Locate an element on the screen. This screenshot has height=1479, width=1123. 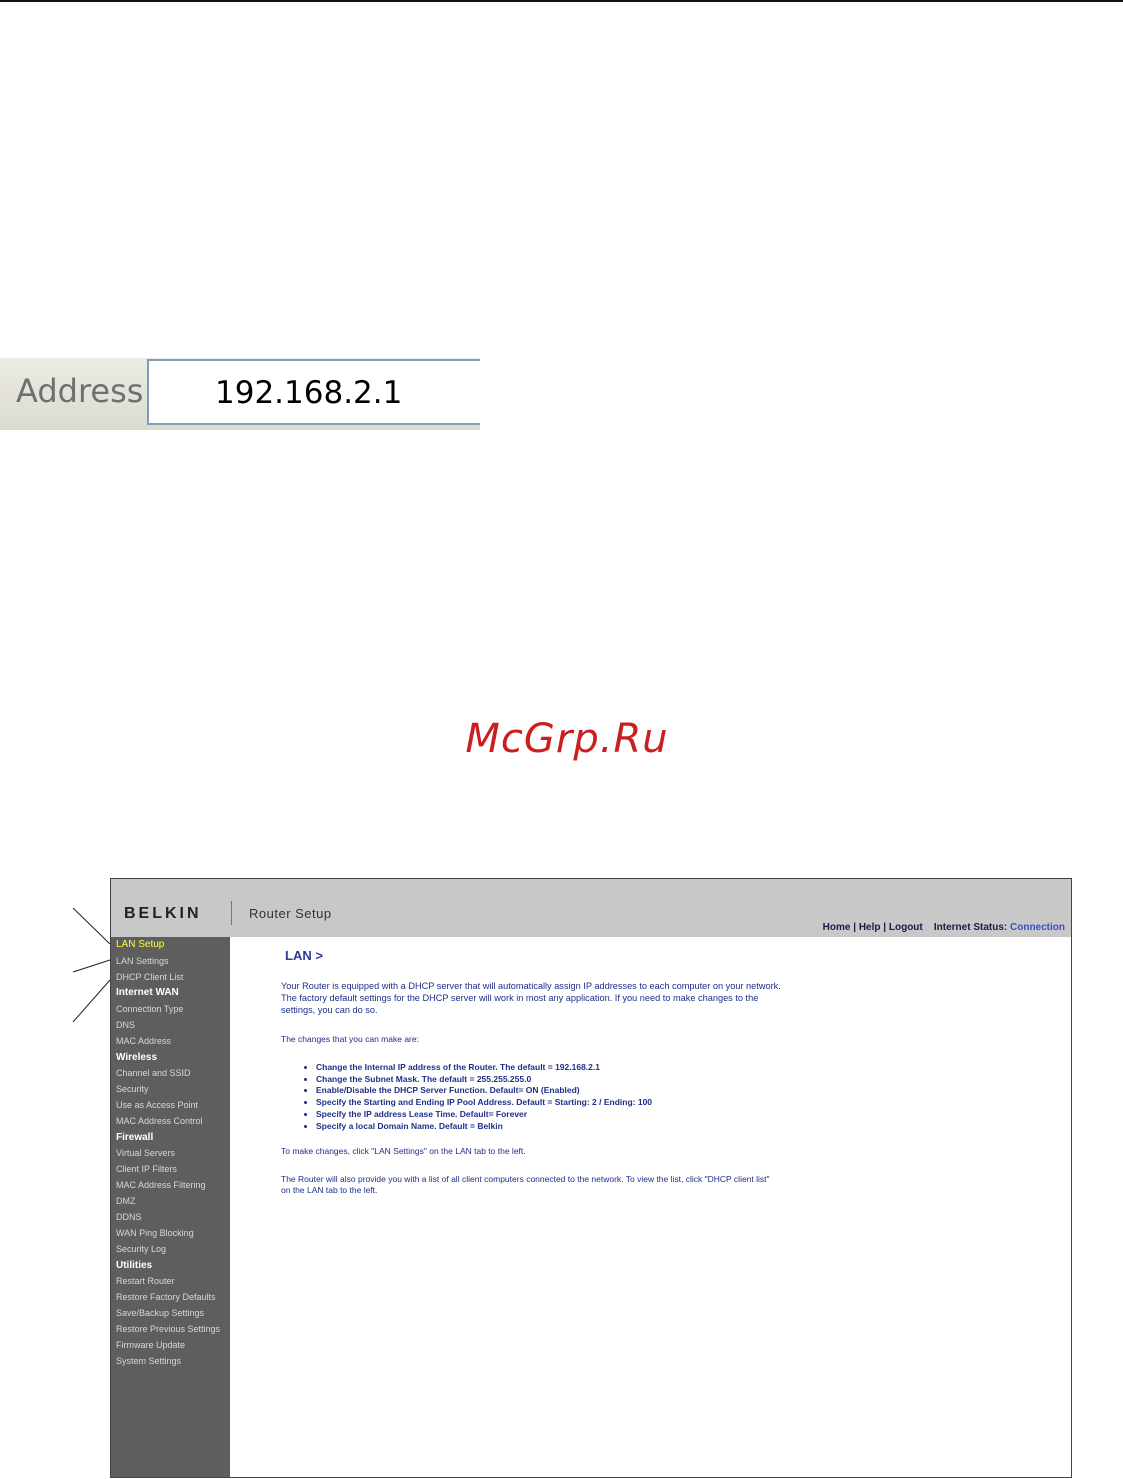
sidebar-item-ddns: DDNS is located at coordinates (129, 1217).